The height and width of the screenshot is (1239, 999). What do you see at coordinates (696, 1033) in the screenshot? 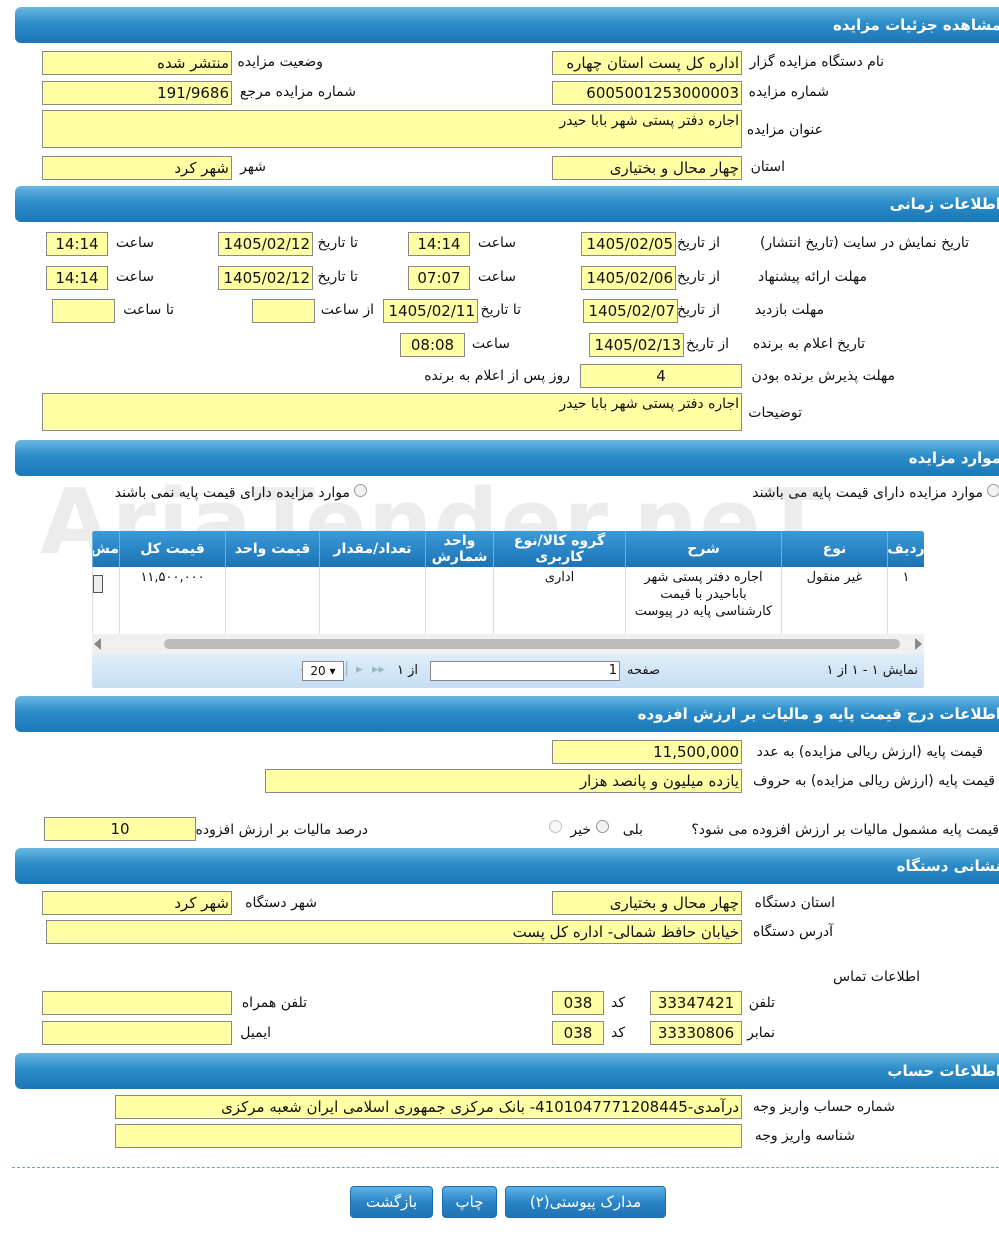
I see `fax-field: 33330806` at bounding box center [696, 1033].